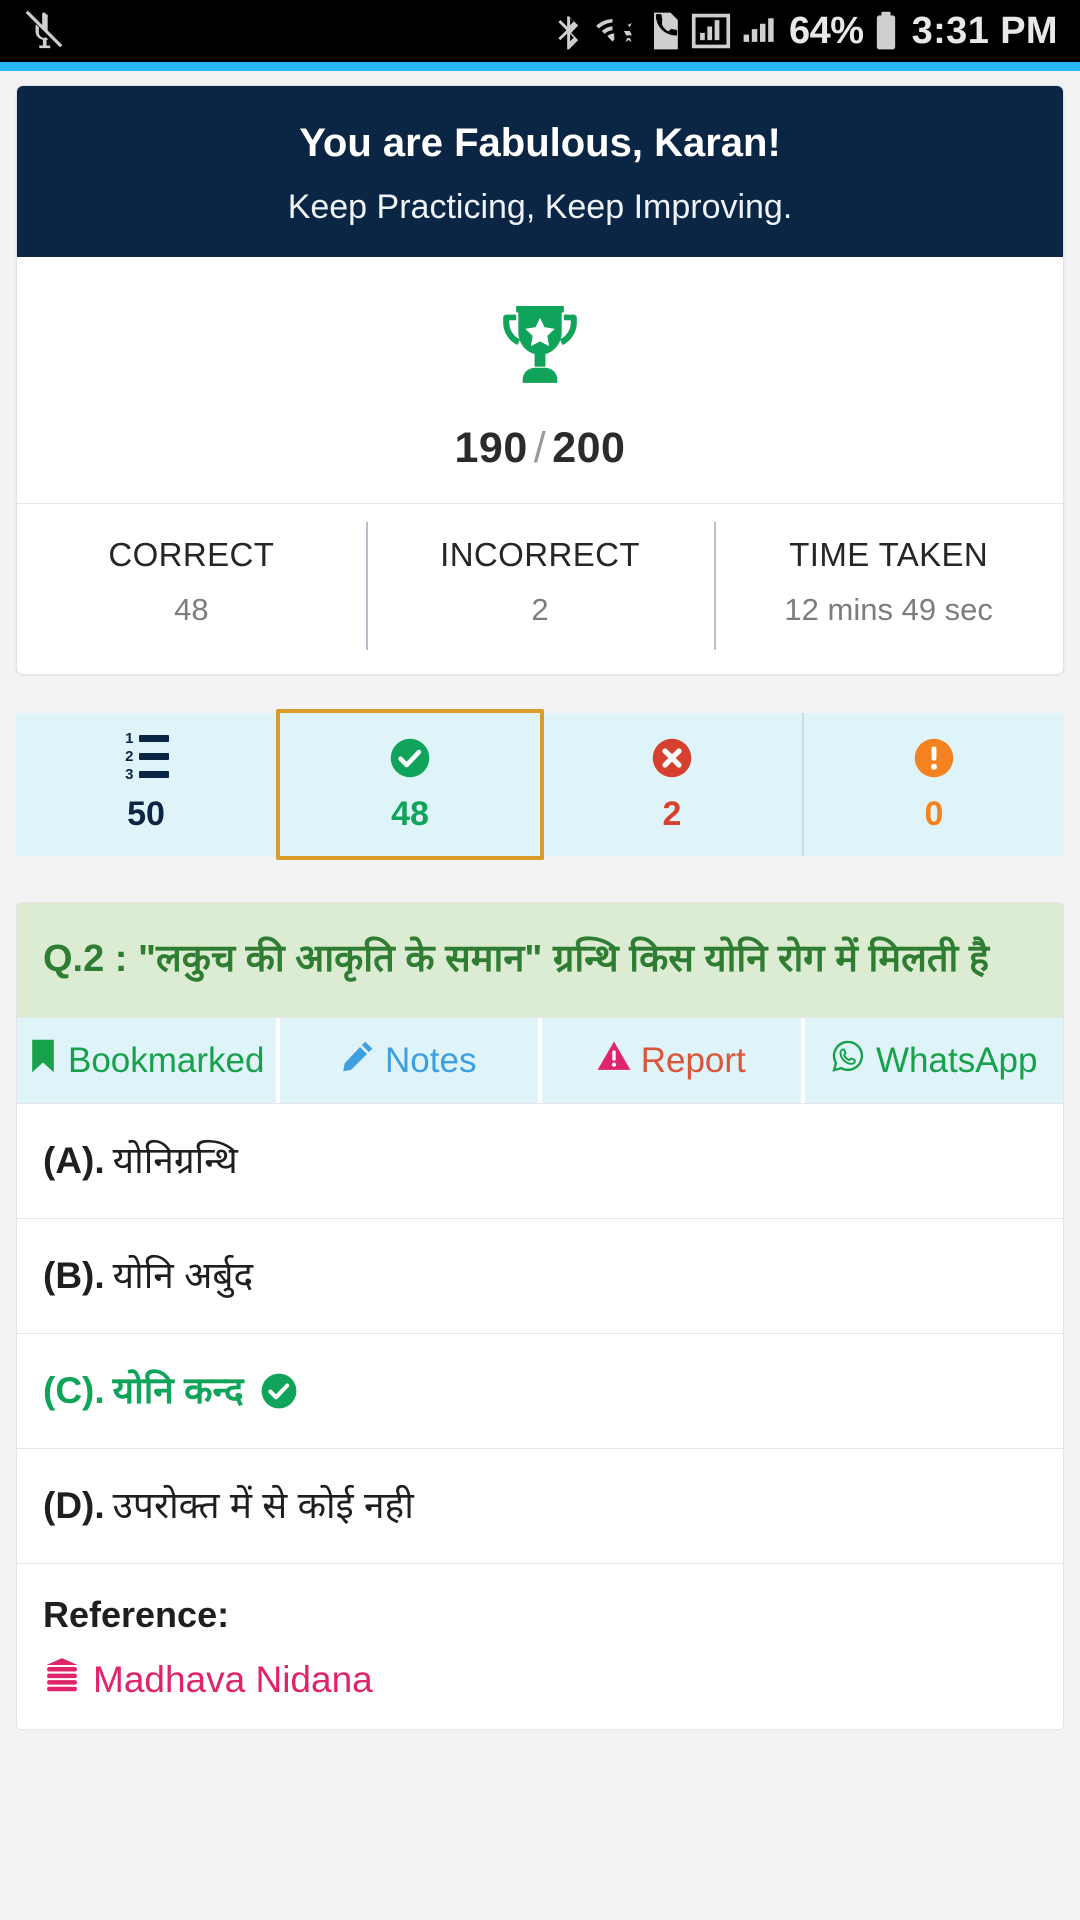  I want to click on whatsapp-button: WhatsApp, so click(933, 1061).